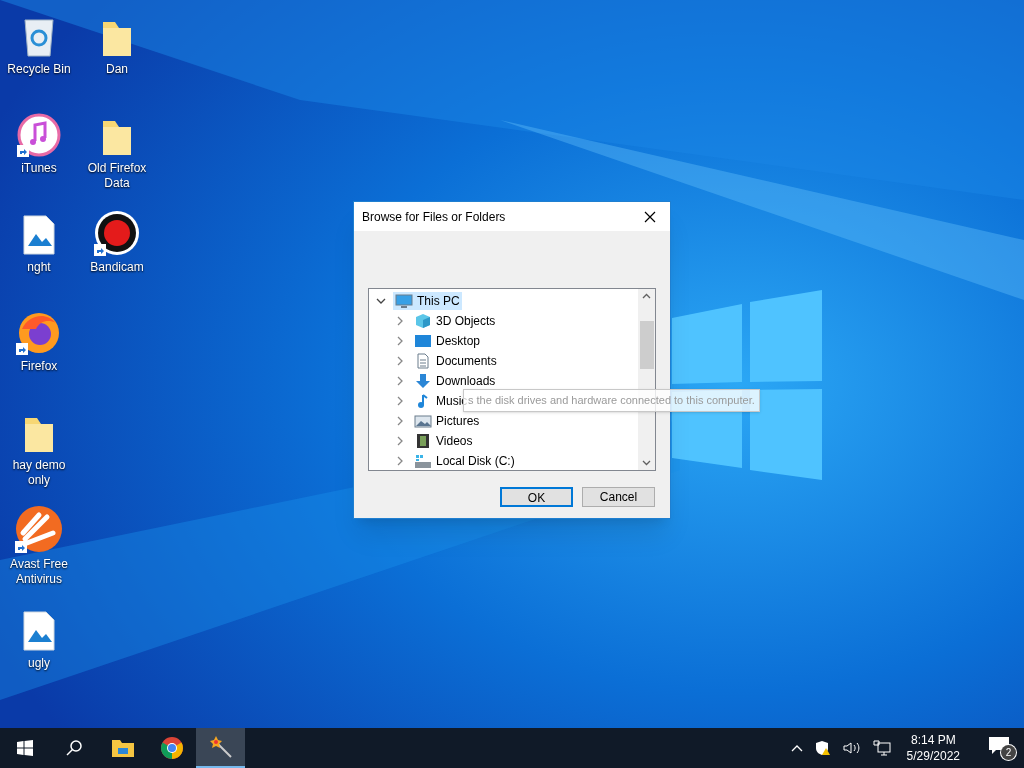 The height and width of the screenshot is (768, 1024). What do you see at coordinates (423, 441) in the screenshot?
I see `film-strip-icon` at bounding box center [423, 441].